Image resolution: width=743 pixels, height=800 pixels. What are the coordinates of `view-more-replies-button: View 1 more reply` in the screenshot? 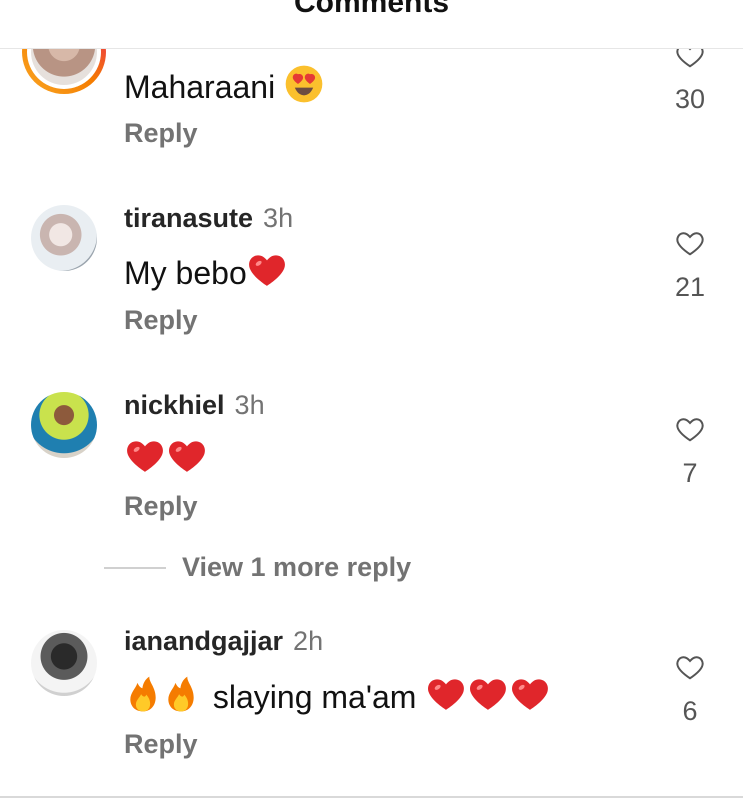 It's located at (257, 569).